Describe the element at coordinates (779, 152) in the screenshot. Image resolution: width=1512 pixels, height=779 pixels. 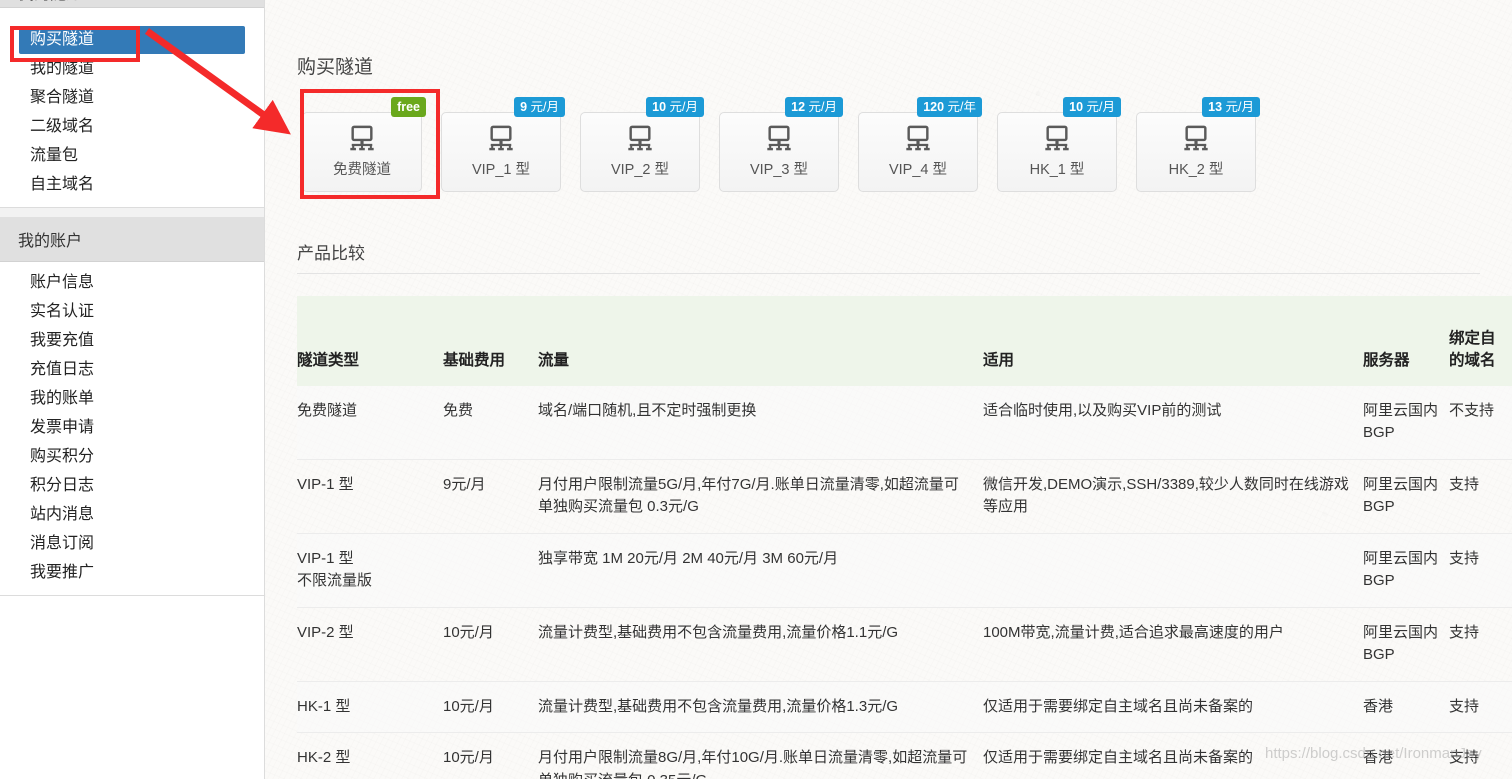
I see `product-card: VIP_3 型` at that location.